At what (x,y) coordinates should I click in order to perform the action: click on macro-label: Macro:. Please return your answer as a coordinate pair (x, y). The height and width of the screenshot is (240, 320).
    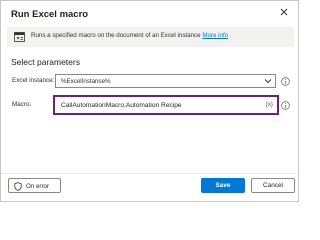
    Looking at the image, I should click on (22, 104).